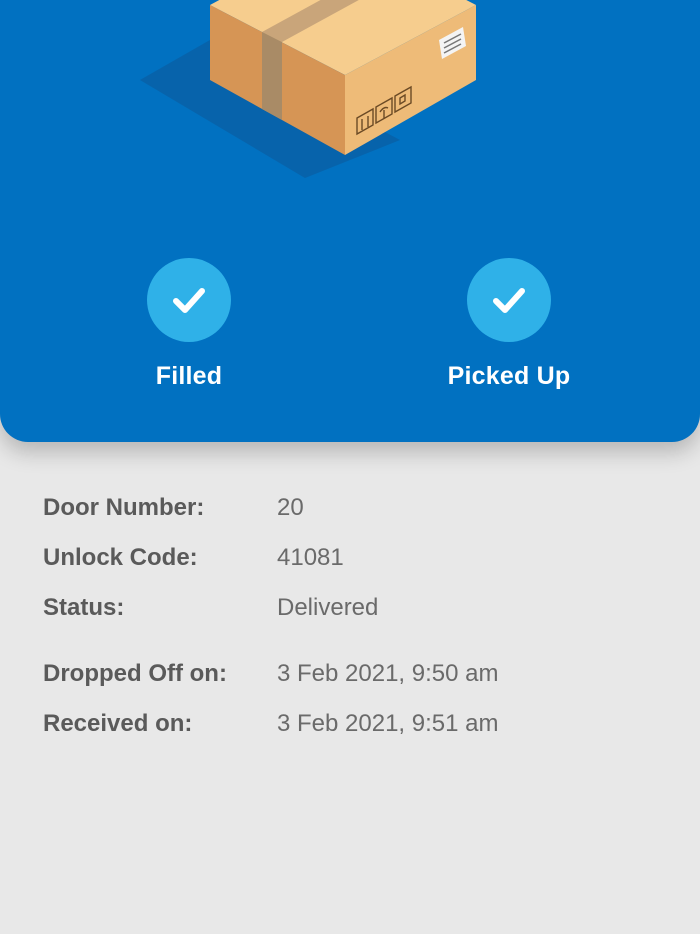 The width and height of the screenshot is (700, 934). Describe the element at coordinates (353, 558) in the screenshot. I see `unlock-code-row: Unlock Code: 41081` at that location.